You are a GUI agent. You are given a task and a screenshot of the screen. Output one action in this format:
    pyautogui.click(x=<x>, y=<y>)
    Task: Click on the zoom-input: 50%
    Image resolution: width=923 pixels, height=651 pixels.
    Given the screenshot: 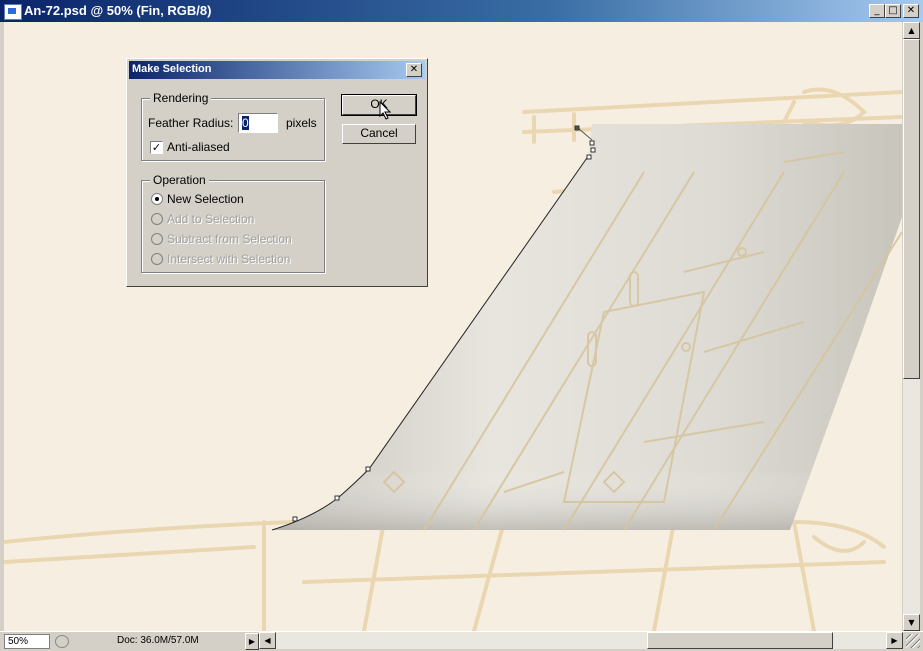 What is the action you would take?
    pyautogui.click(x=27, y=641)
    